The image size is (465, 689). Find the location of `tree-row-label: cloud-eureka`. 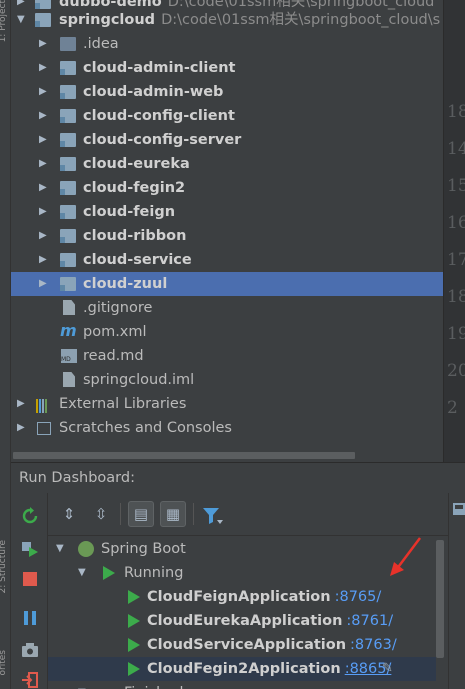

tree-row-label: cloud-eureka is located at coordinates (136, 164).